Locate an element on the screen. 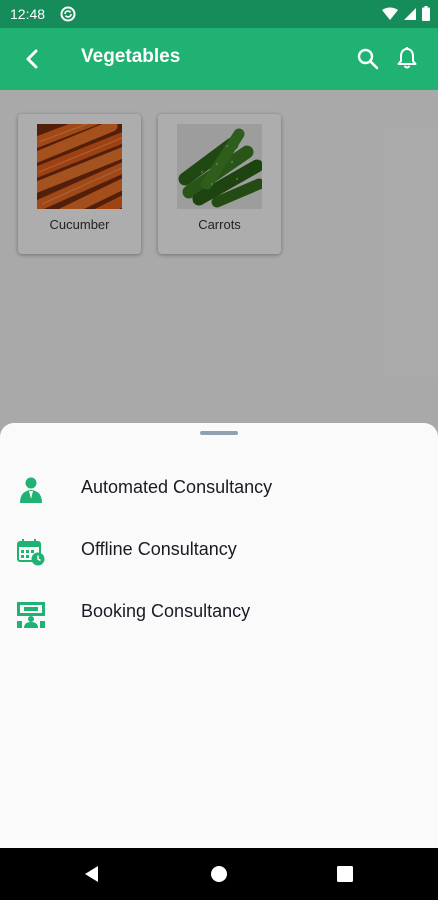  search-icon is located at coordinates (368, 59).